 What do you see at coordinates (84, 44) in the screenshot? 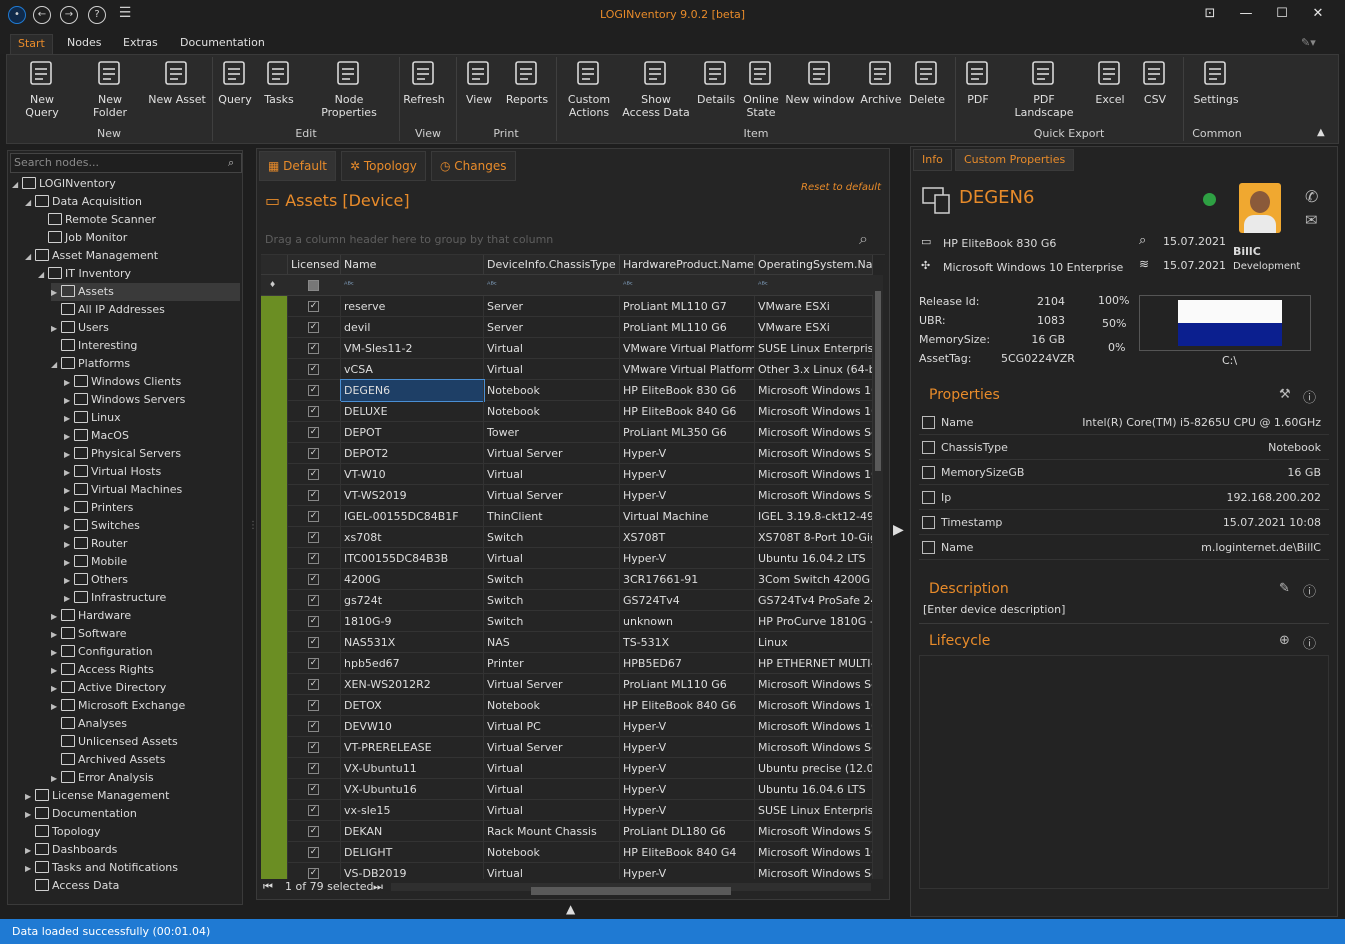
I see `tab-nodes: Nodes` at bounding box center [84, 44].